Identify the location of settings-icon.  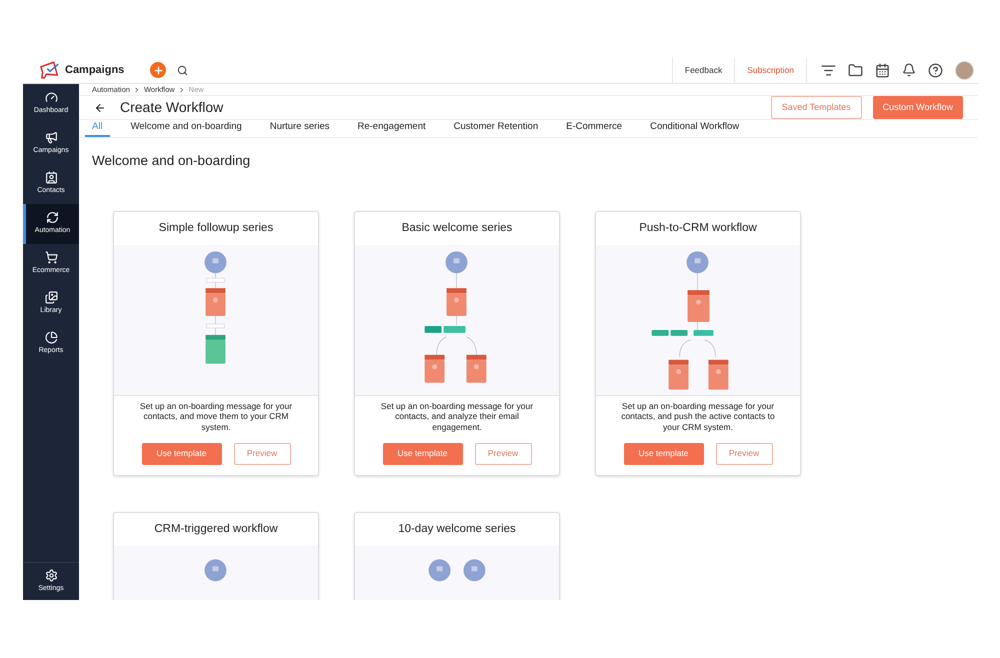
(51, 575).